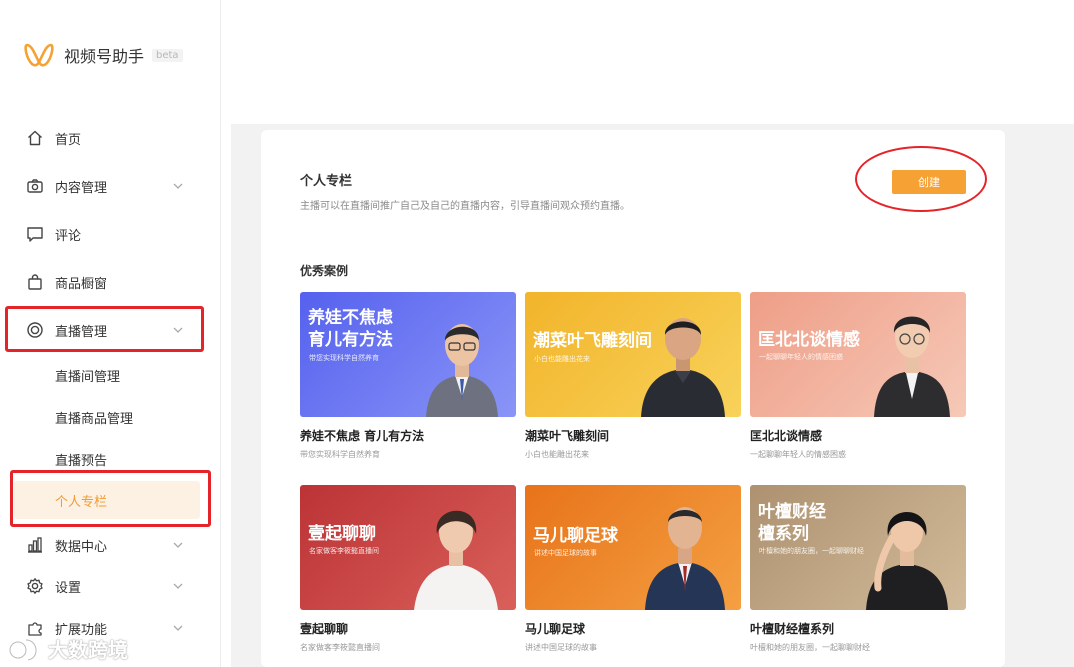 The width and height of the screenshot is (1074, 667). Describe the element at coordinates (104, 329) in the screenshot. I see `highlight-box-live` at that location.